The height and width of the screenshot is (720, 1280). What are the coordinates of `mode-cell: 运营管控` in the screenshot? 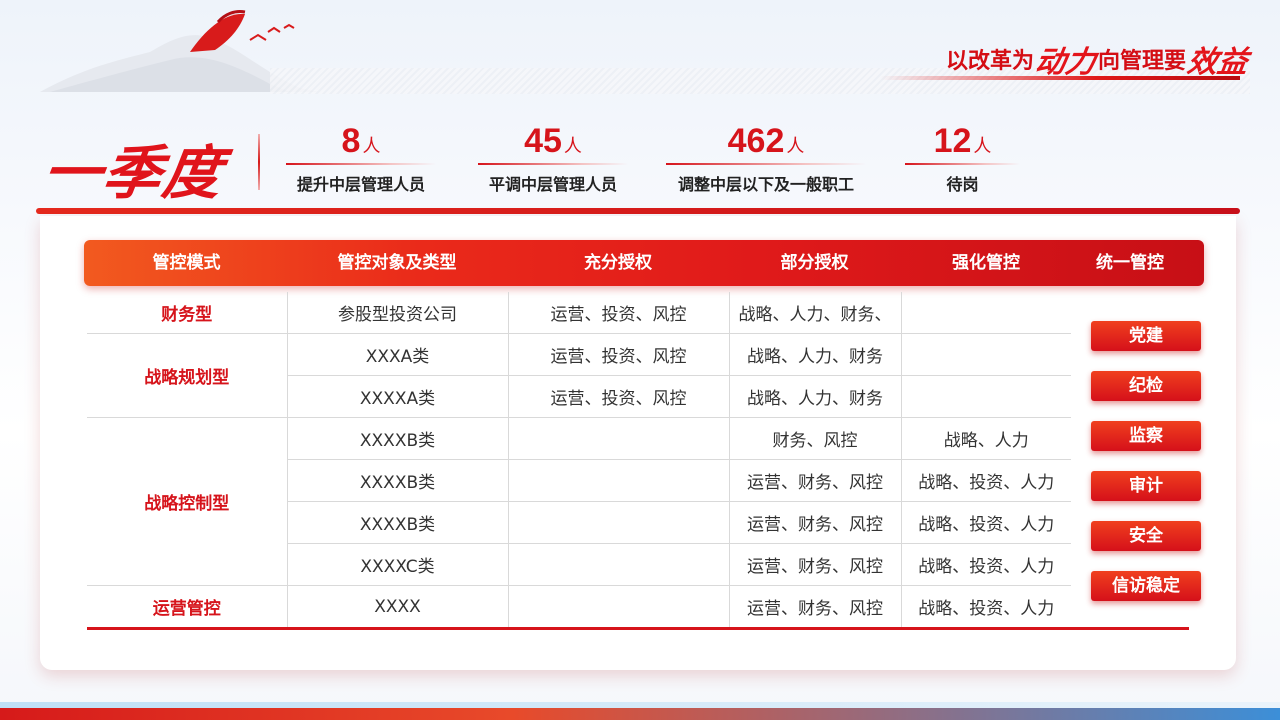 It's located at (187, 606).